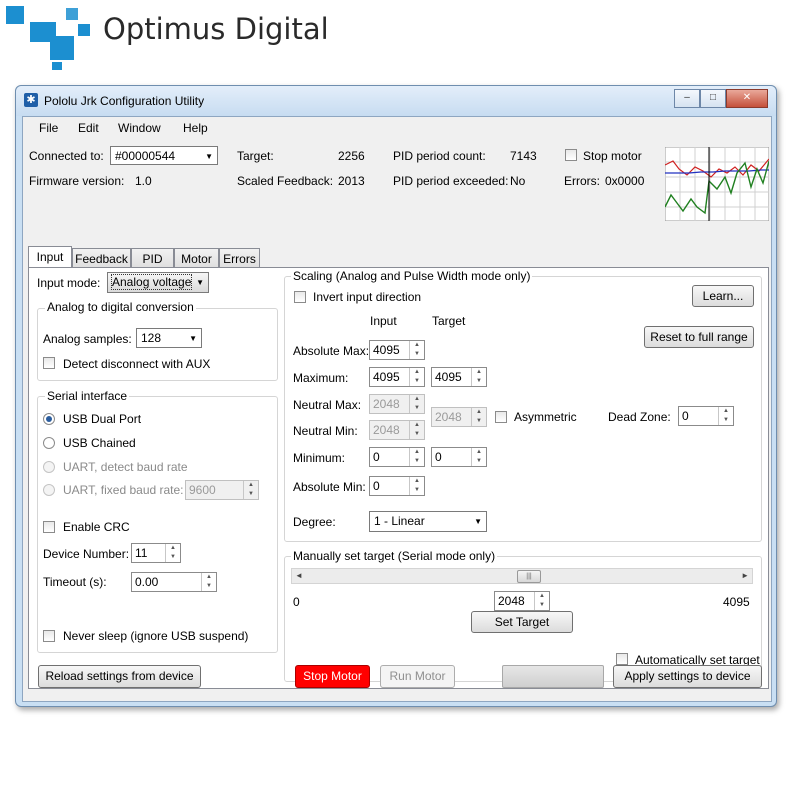  What do you see at coordinates (174, 582) in the screenshot?
I see `timeout-input: 0.00 ▲ ▼` at bounding box center [174, 582].